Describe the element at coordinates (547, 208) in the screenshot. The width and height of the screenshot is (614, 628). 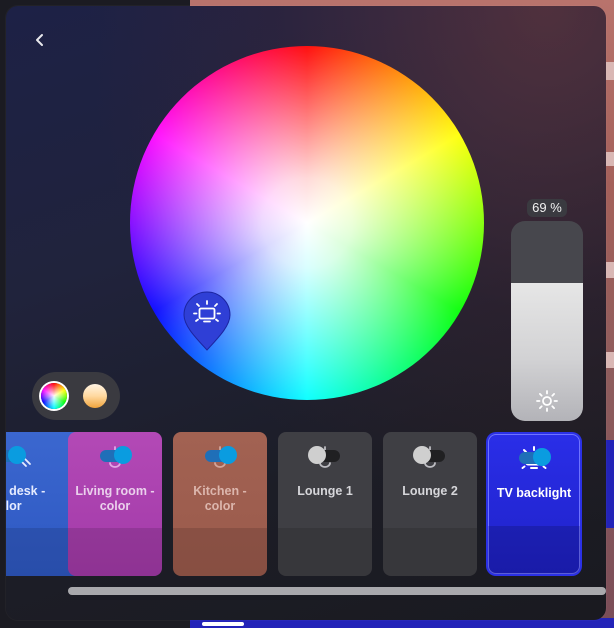
I see `brightness-value: 69 %` at that location.